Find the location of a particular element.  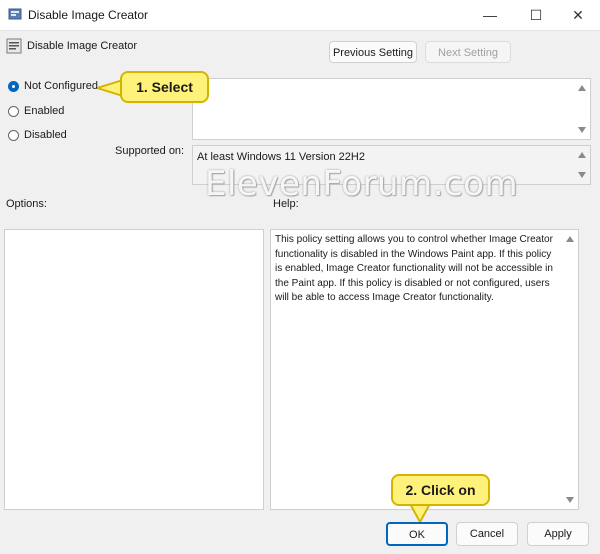

help-label: Help: is located at coordinates (286, 204).